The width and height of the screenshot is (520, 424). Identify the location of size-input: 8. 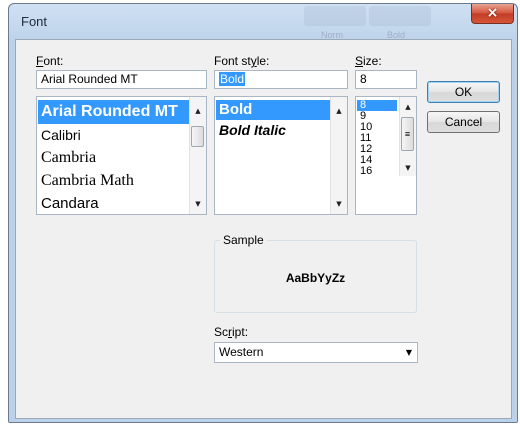
(386, 79).